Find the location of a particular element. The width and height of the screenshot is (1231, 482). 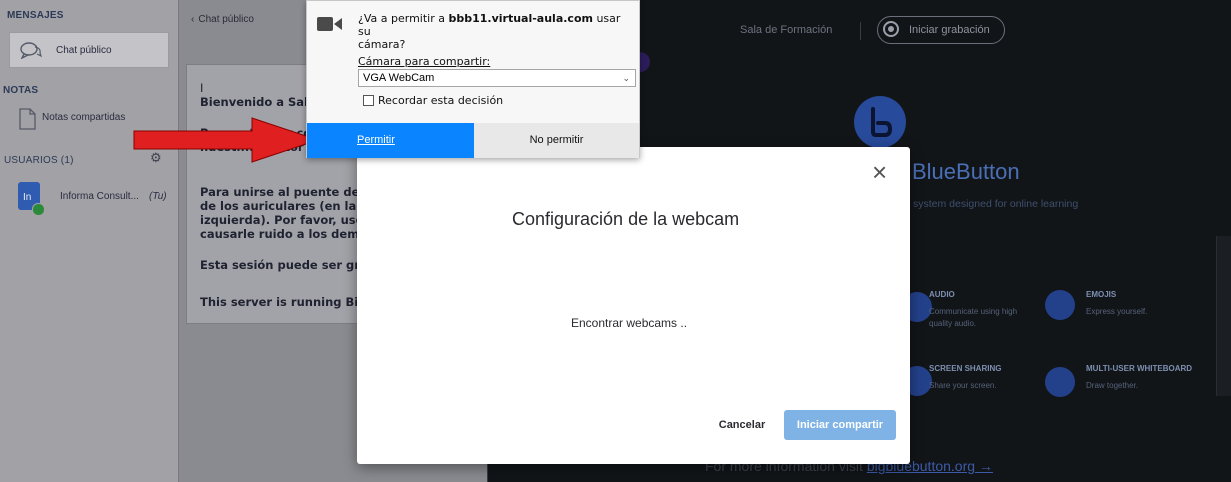

avatar-initials: In is located at coordinates (27, 197).